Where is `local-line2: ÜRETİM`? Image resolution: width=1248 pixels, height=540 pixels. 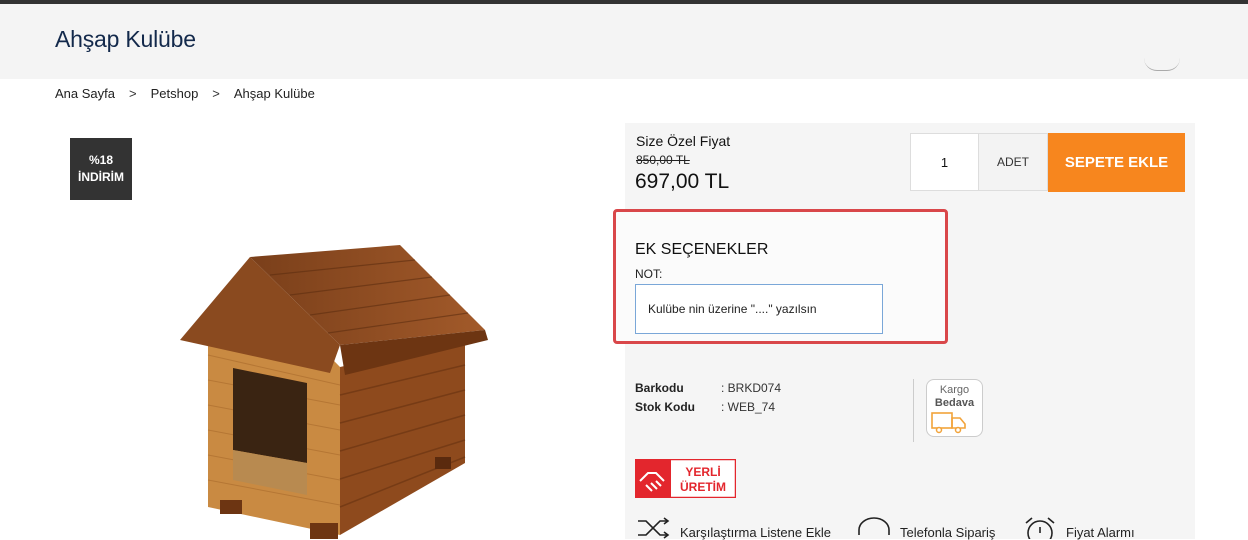 local-line2: ÜRETİM is located at coordinates (703, 486).